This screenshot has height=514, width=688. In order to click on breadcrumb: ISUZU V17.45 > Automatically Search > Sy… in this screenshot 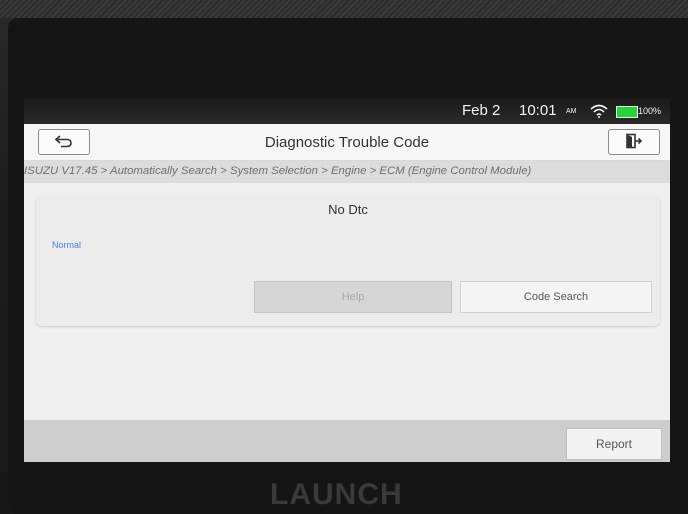, I will do `click(347, 172)`.